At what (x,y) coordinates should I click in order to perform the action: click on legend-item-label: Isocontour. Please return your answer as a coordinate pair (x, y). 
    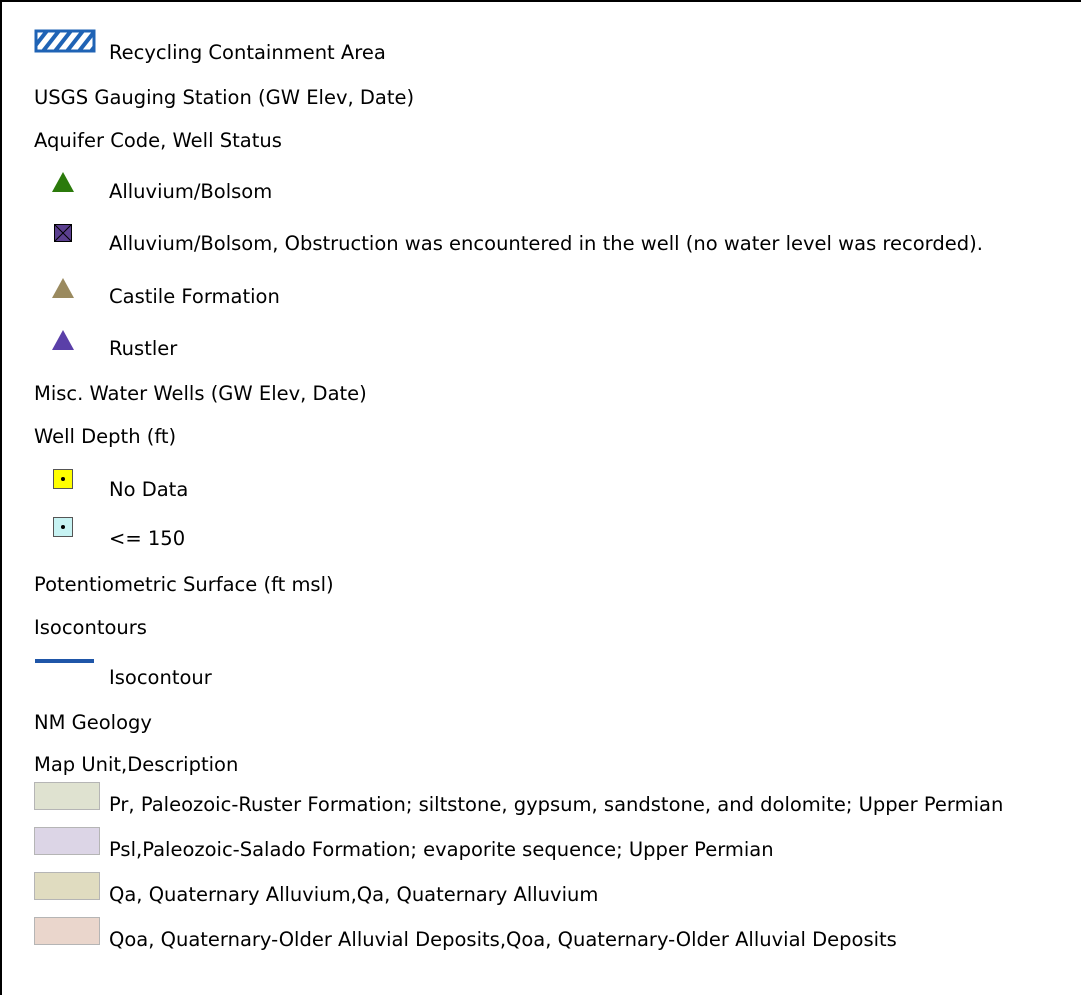
    Looking at the image, I should click on (160, 677).